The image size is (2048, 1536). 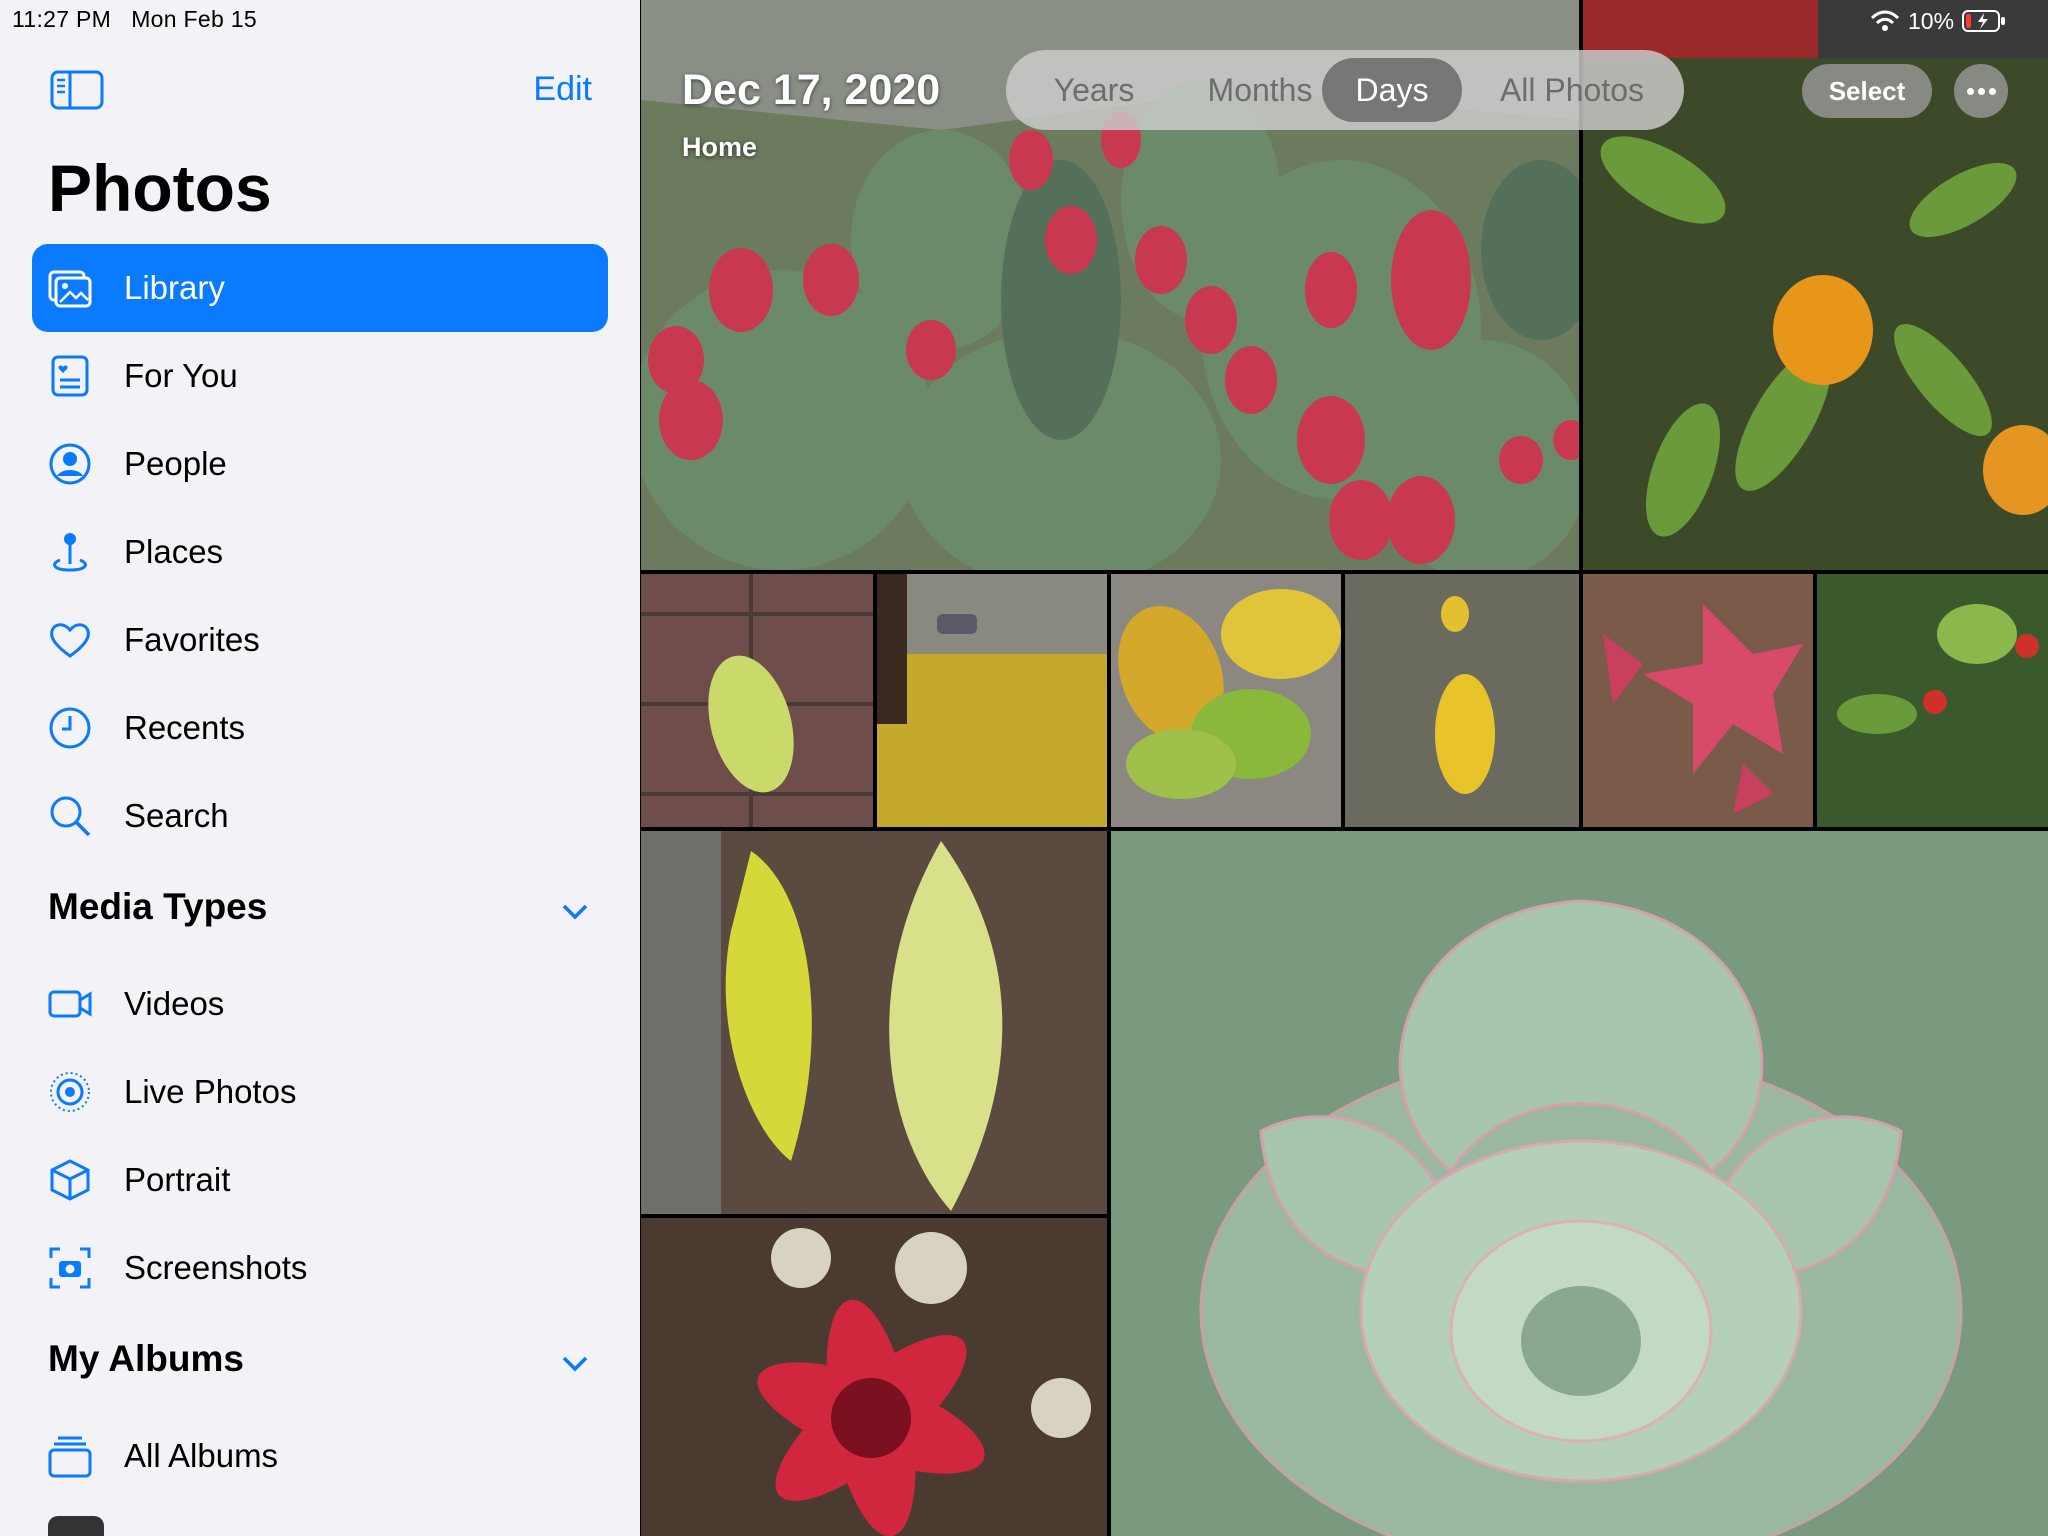 What do you see at coordinates (70, 376) in the screenshot?
I see `for-you-icon` at bounding box center [70, 376].